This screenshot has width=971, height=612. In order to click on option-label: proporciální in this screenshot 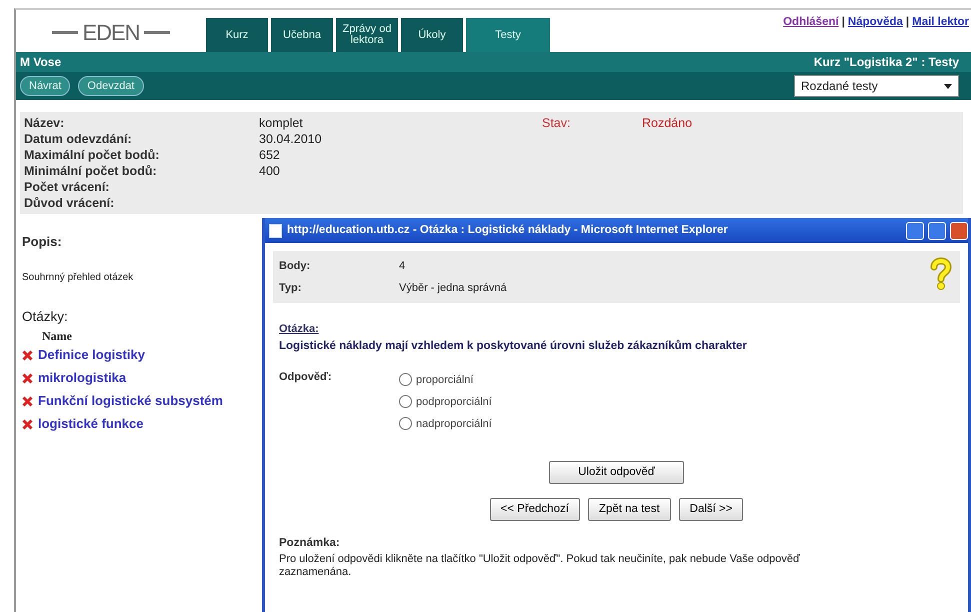, I will do `click(445, 380)`.